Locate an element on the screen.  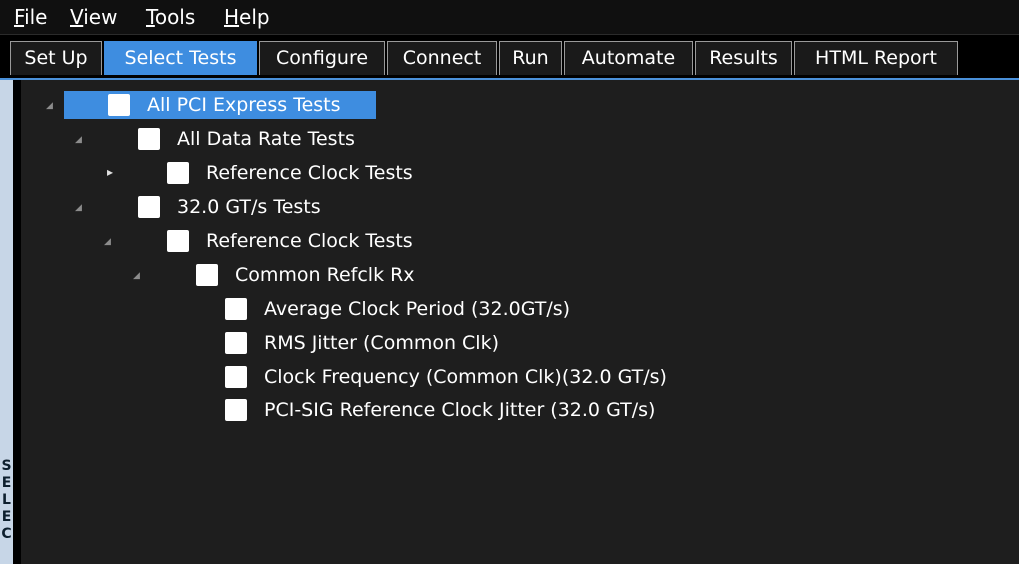
tree-label-common-refclk-rx: Common Refclk Rx is located at coordinates (325, 275).